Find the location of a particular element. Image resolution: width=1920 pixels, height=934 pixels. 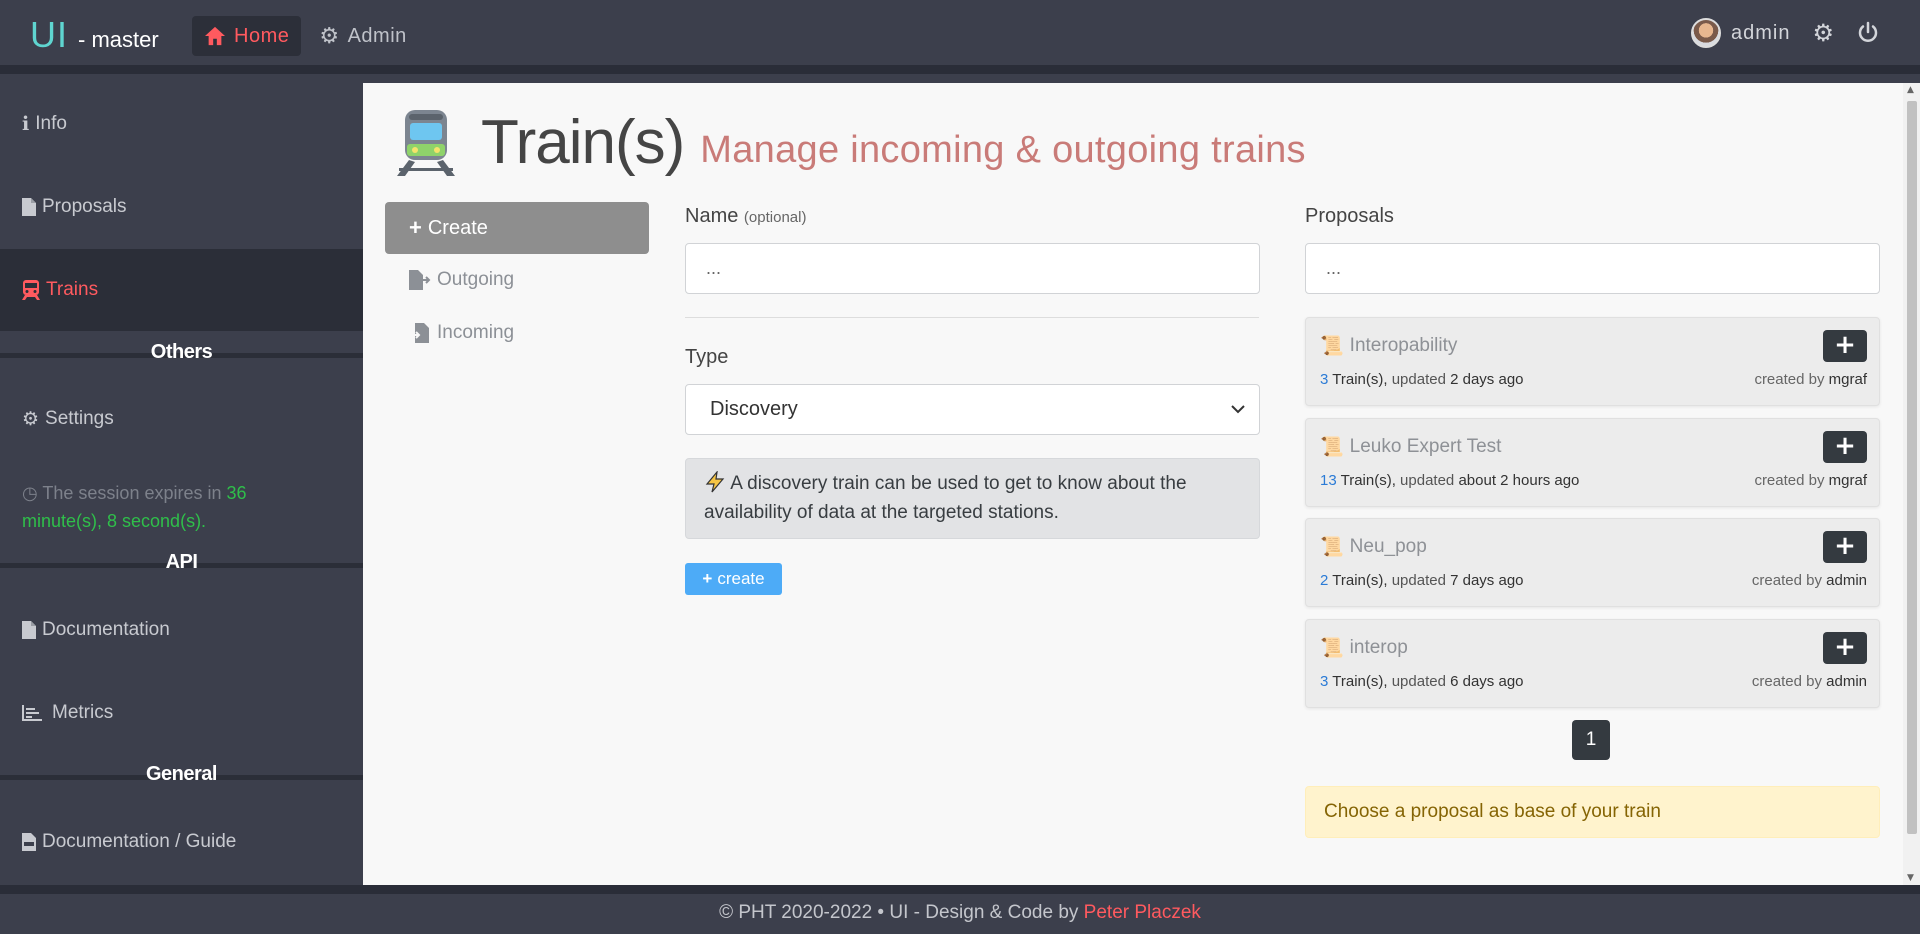

create-button-label: create is located at coordinates (741, 578).